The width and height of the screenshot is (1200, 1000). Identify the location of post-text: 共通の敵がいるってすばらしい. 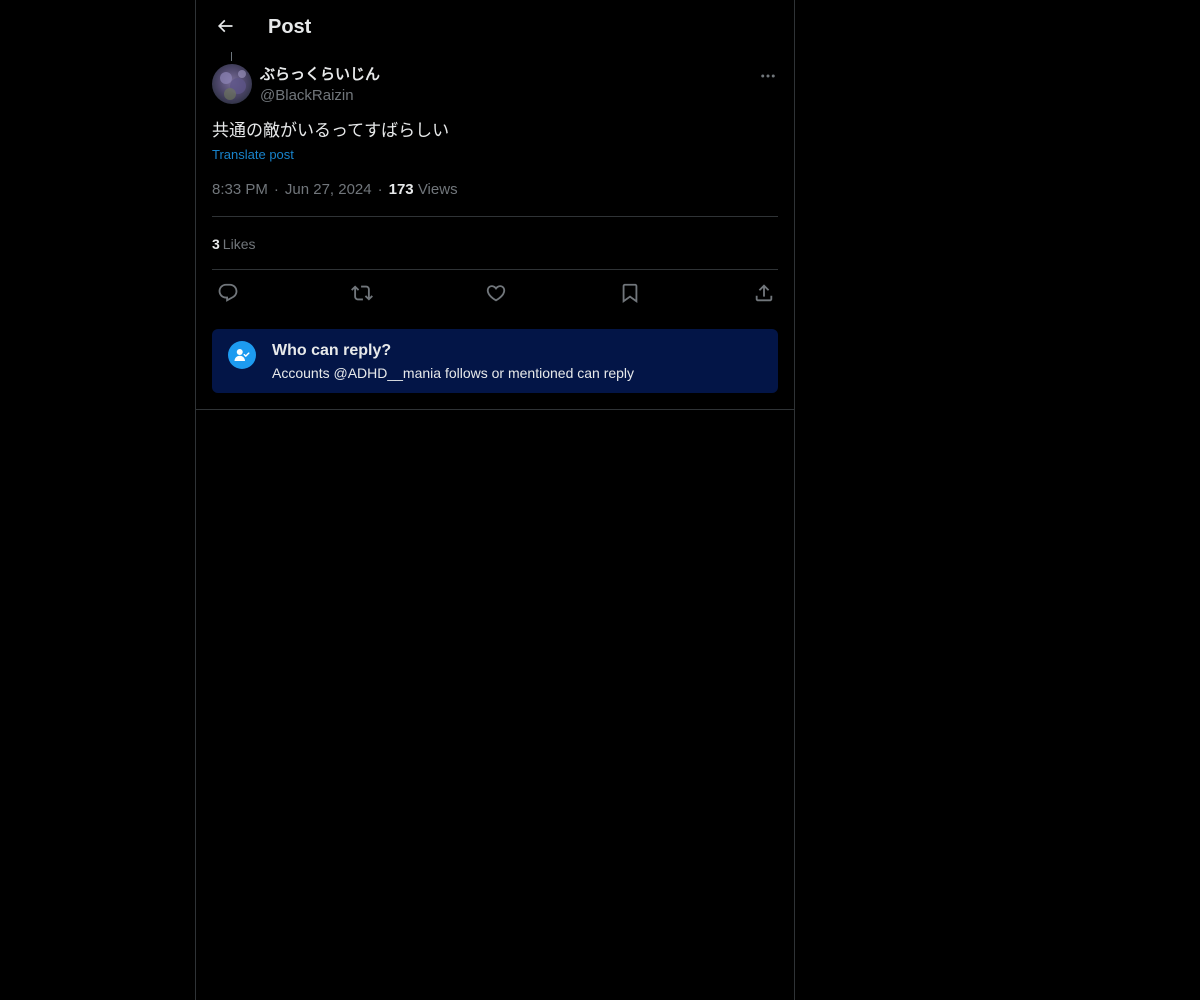
(331, 131).